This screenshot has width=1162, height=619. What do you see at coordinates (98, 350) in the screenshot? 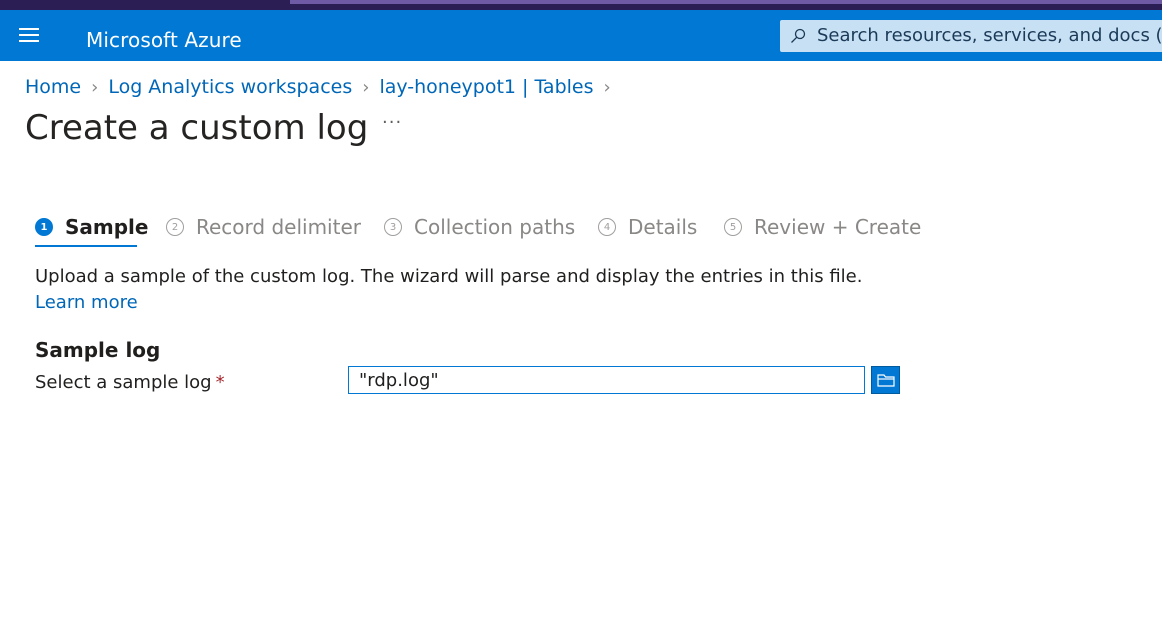
I see `section-title: Sample log` at bounding box center [98, 350].